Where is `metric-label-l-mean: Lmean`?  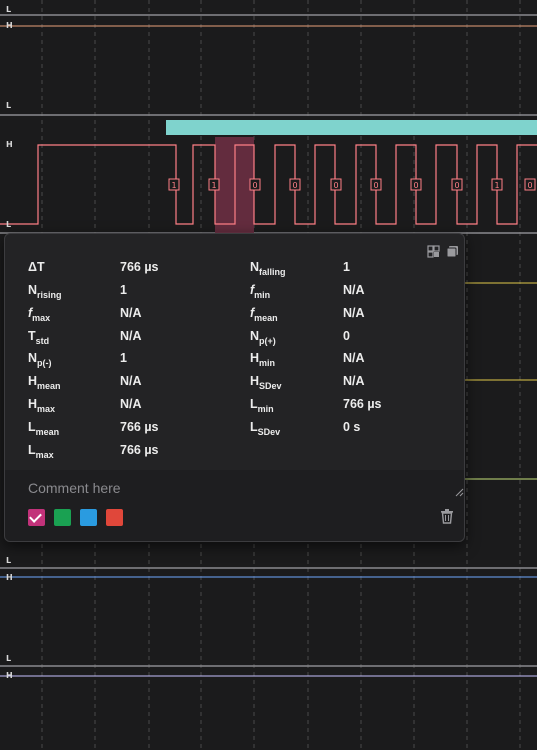 metric-label-l-mean: Lmean is located at coordinates (44, 428).